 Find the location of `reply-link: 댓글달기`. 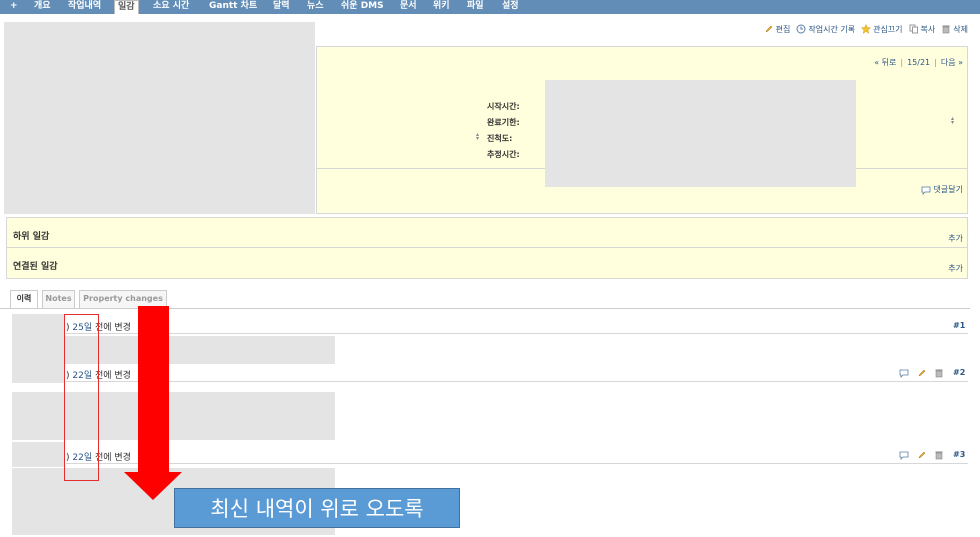

reply-link: 댓글달기 is located at coordinates (942, 189).